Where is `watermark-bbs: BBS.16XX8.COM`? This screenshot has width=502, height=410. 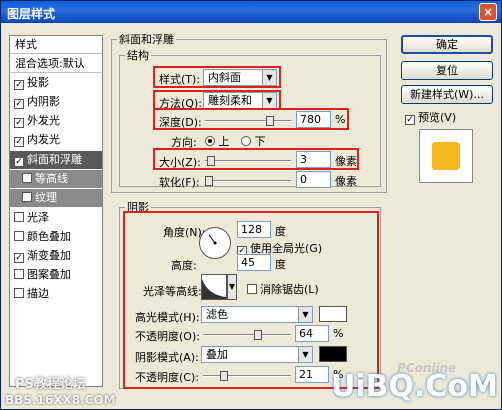
watermark-bbs: BBS.16XX8.COM is located at coordinates (60, 400).